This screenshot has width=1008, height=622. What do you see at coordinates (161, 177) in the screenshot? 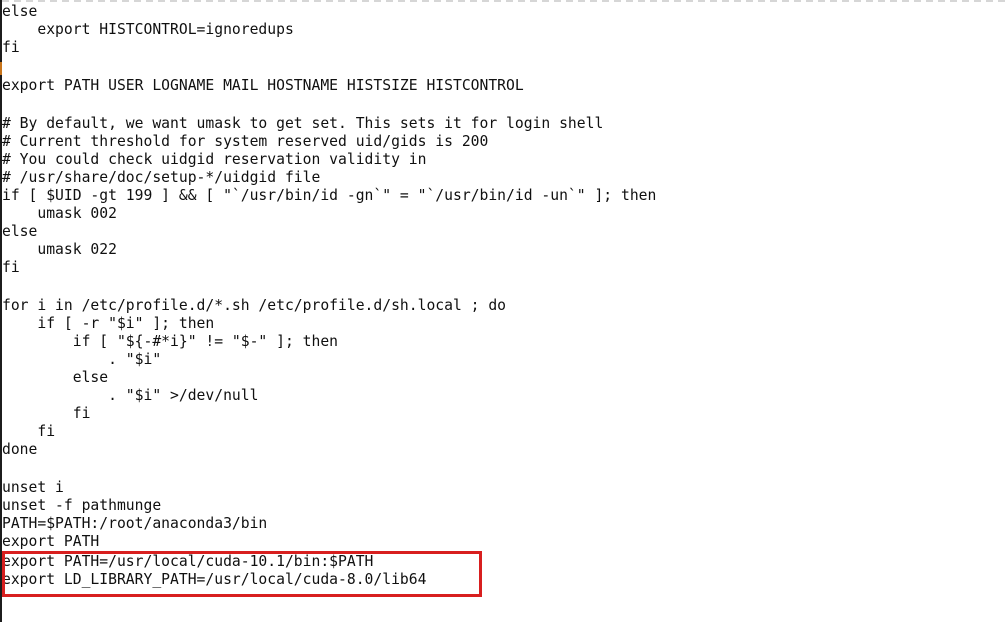
I see `code-line: # /usr/share/doc/setup-*/uidgid file` at bounding box center [161, 177].